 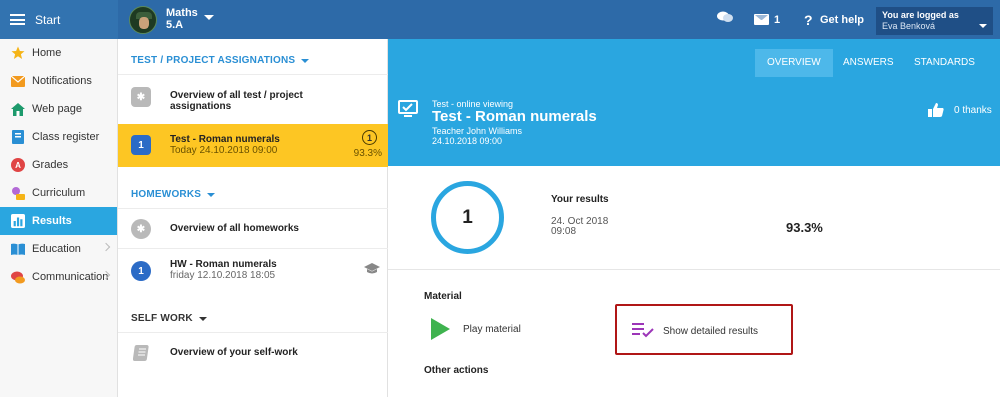 I want to click on homeworks-section-header: HOMEWORKS, so click(x=173, y=194).